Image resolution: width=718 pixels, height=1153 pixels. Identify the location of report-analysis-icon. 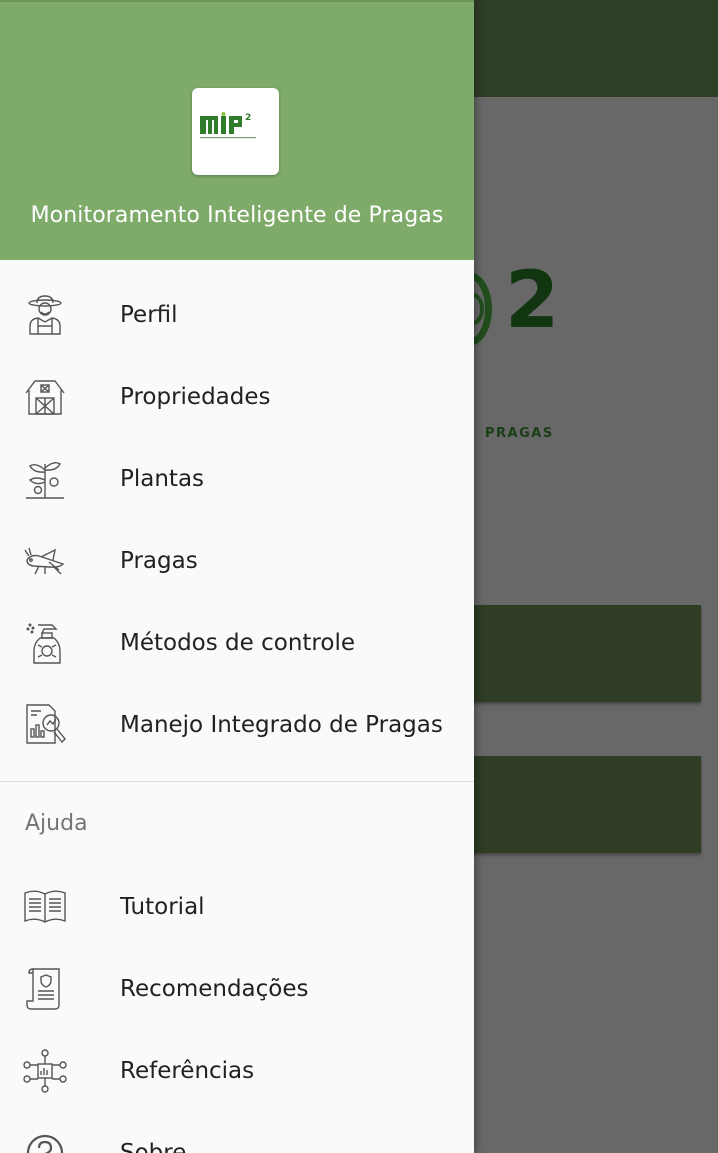
(45, 725).